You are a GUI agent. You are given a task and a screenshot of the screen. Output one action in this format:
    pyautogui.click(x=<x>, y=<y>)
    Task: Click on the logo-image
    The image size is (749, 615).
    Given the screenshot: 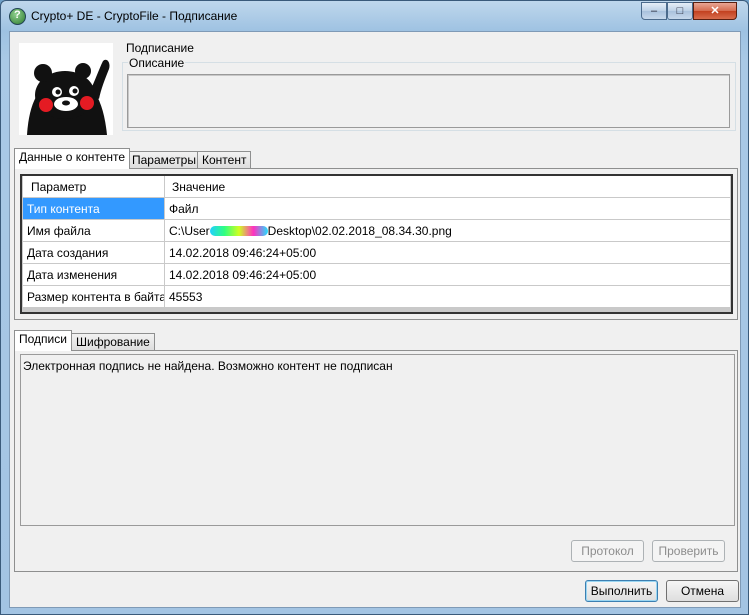 What is the action you would take?
    pyautogui.click(x=66, y=89)
    